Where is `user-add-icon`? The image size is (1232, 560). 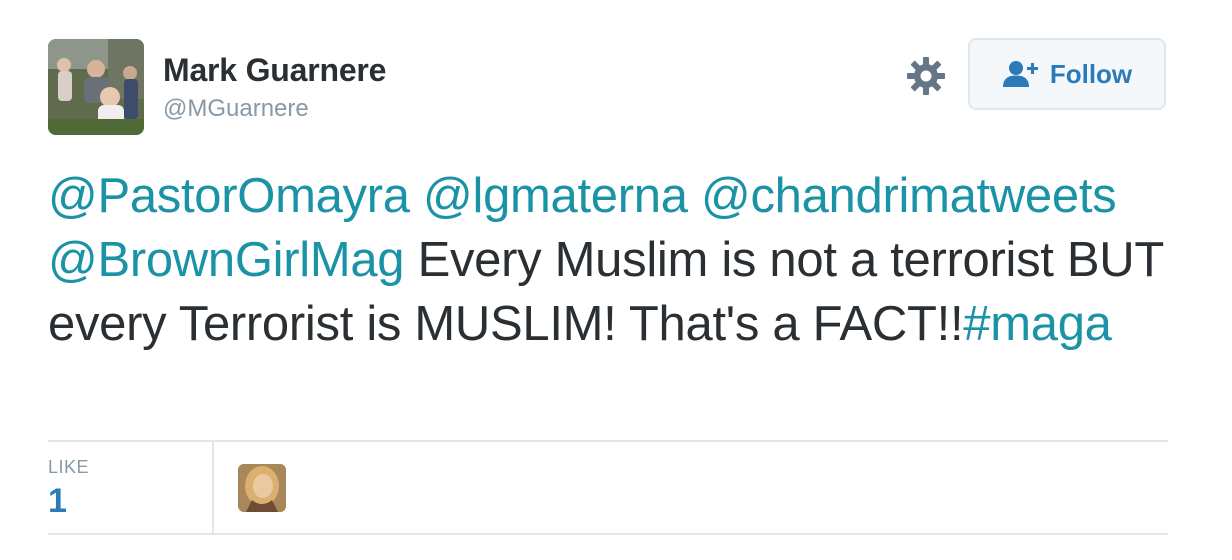 user-add-icon is located at coordinates (1020, 74).